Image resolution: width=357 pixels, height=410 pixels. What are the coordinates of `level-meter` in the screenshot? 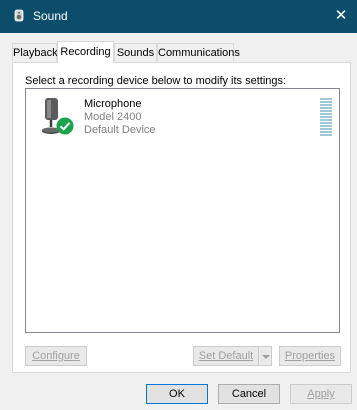 It's located at (326, 118).